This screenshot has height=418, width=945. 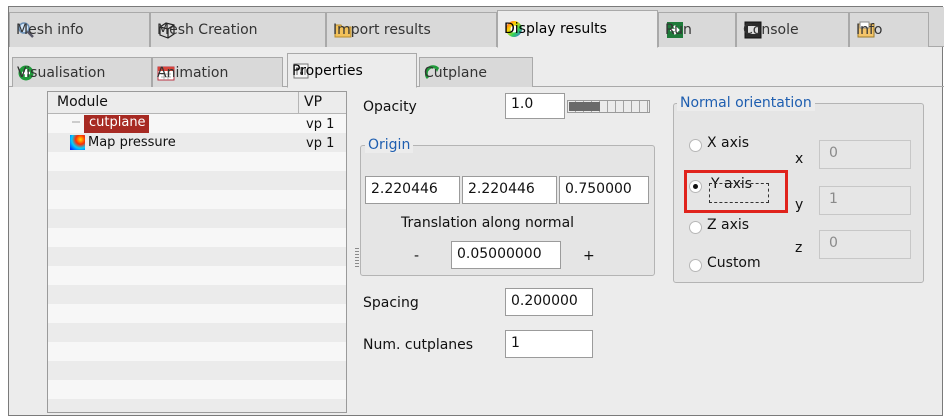 I want to click on radio-custom-label: Custom, so click(x=734, y=263).